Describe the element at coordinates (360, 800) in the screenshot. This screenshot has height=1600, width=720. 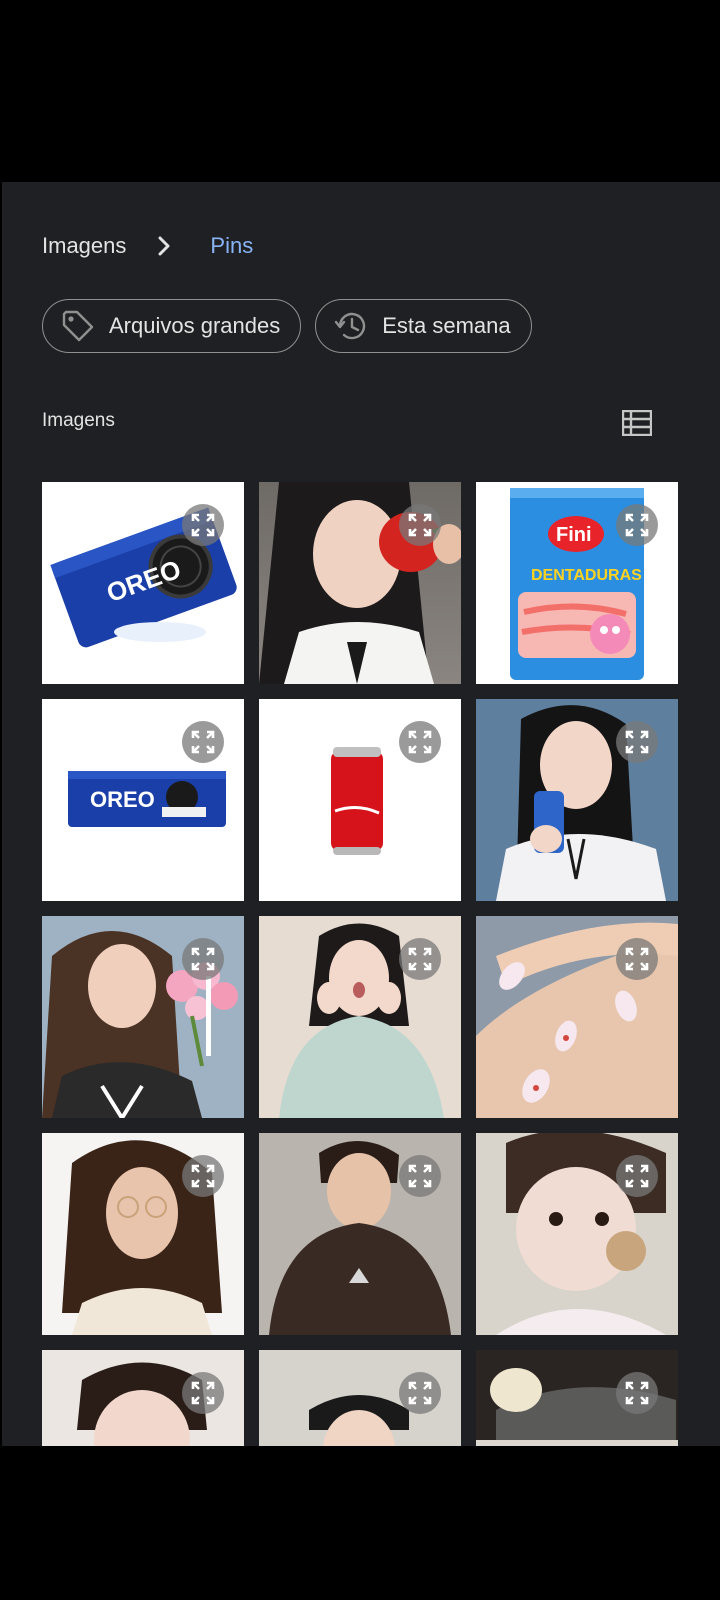
I see `image-tile: Coca-Cola` at that location.